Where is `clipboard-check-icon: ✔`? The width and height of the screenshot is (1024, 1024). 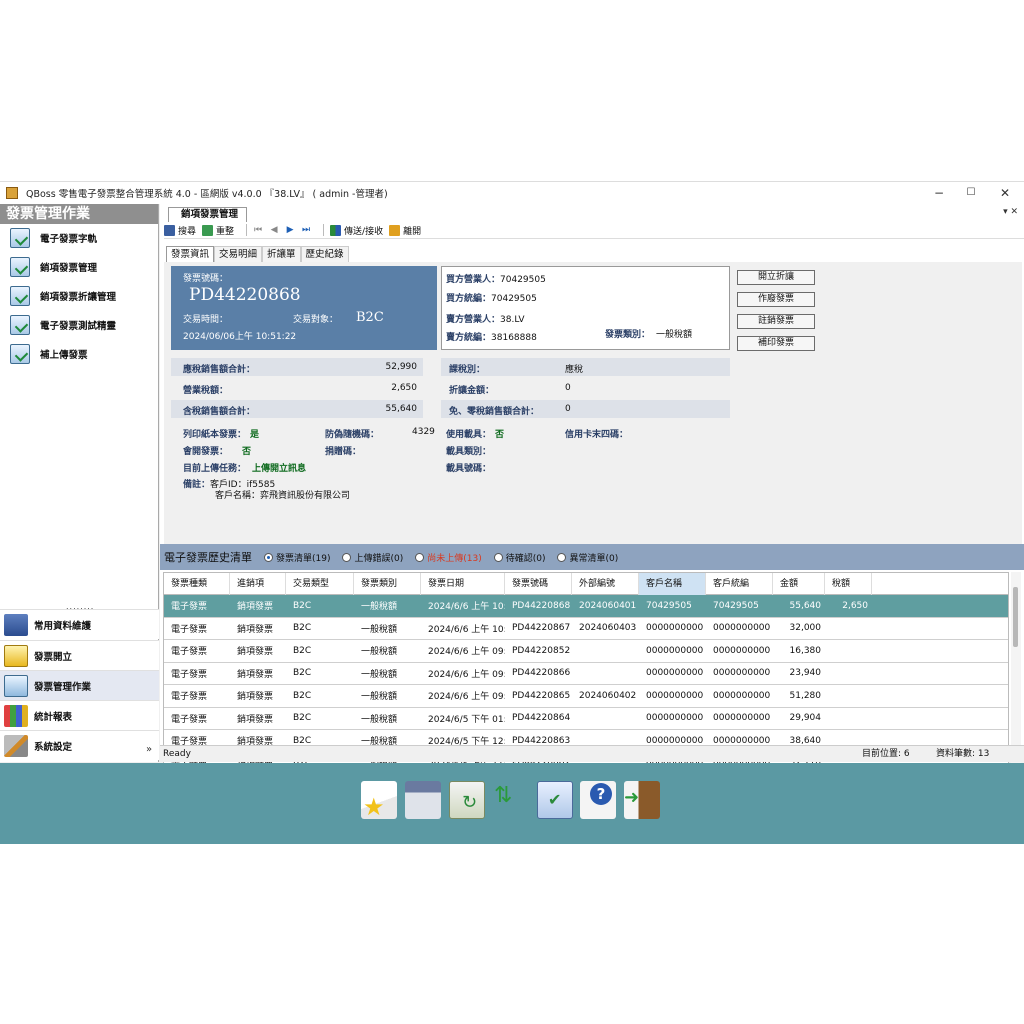
clipboard-check-icon: ✔ is located at coordinates (555, 800).